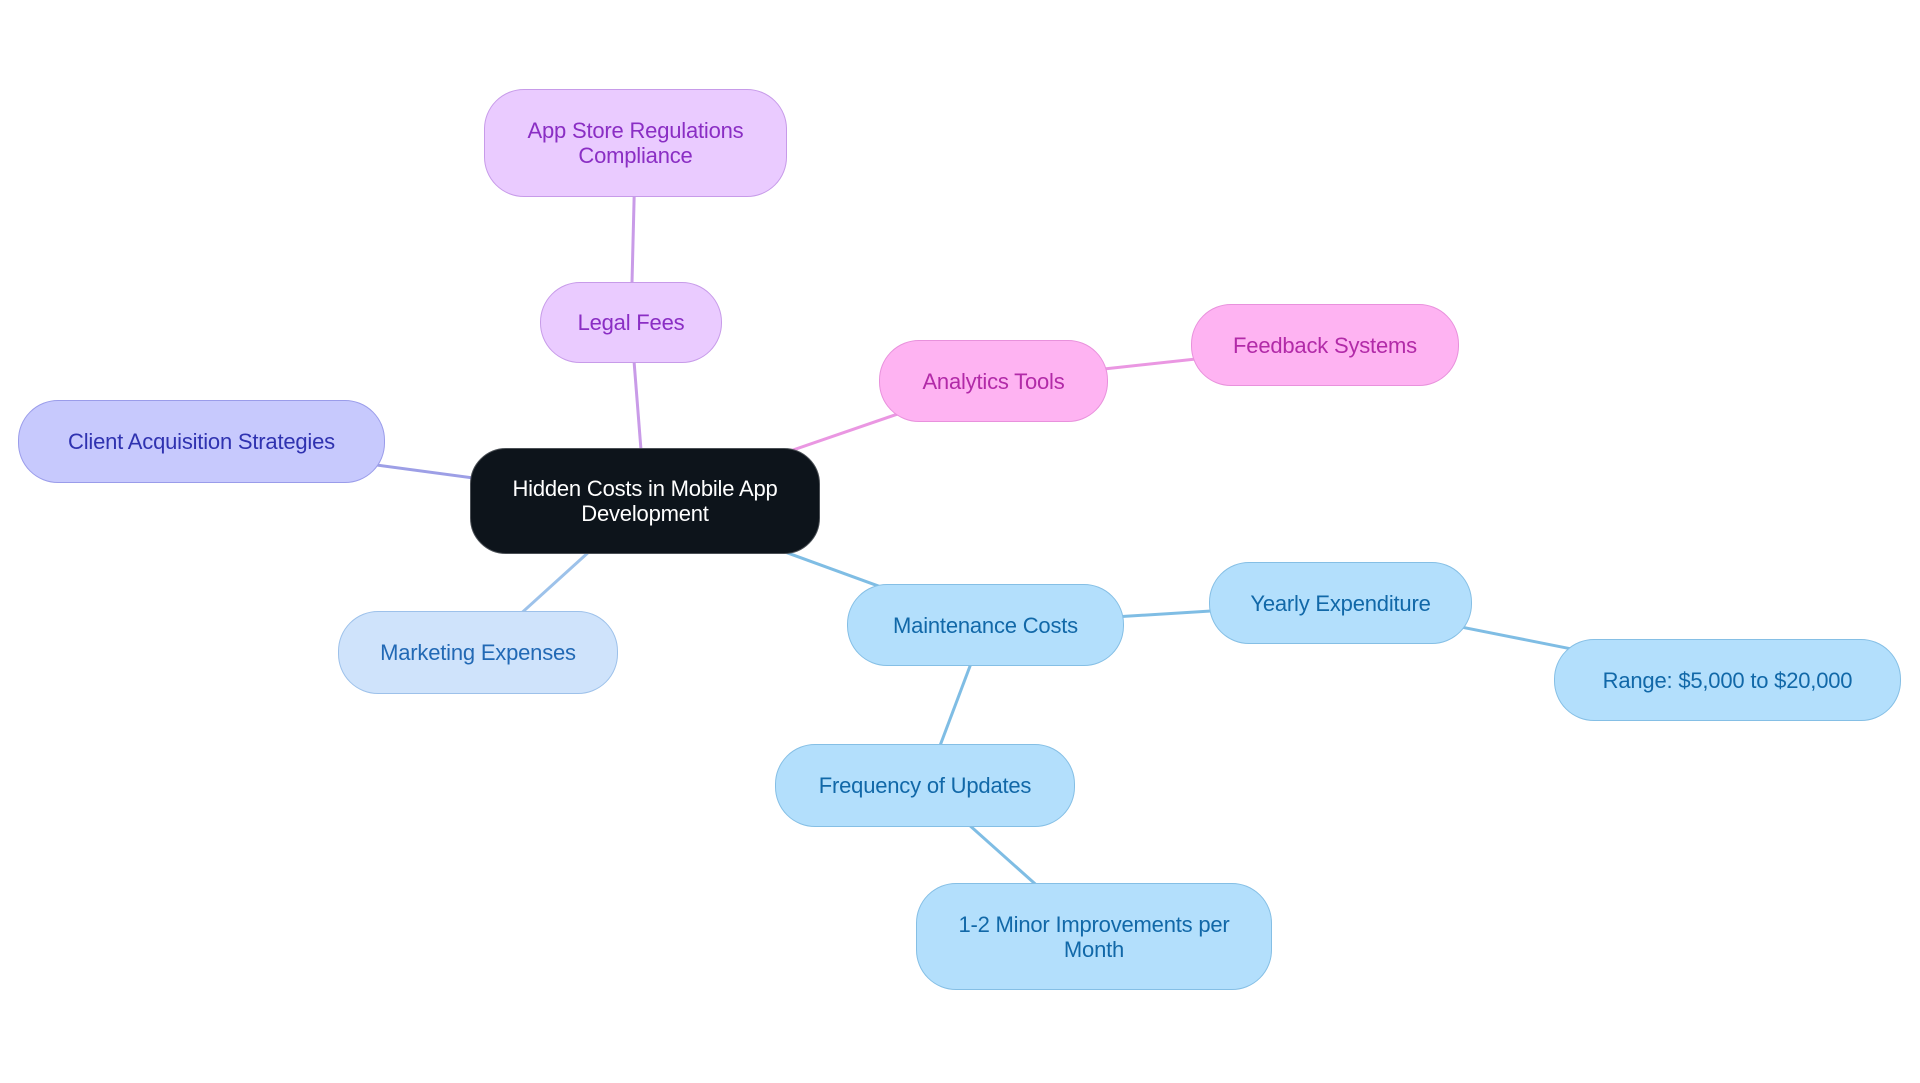  I want to click on node-client-acquisition: Client Acquisition Strategies, so click(201, 441).